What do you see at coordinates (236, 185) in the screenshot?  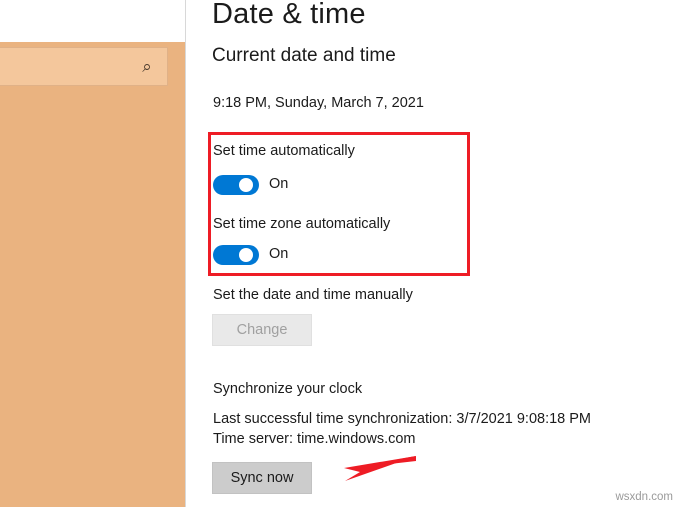 I see `toggle-set-time-automatically` at bounding box center [236, 185].